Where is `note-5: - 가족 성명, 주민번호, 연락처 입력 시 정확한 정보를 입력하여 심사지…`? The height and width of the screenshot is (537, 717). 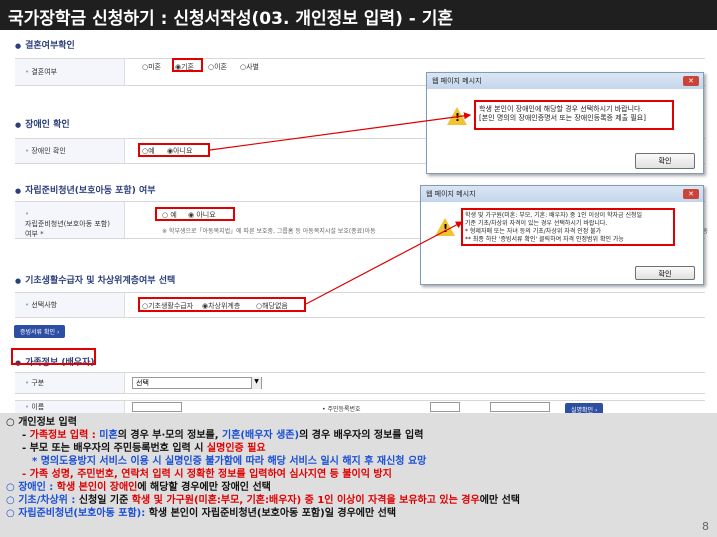 note-5: - 가족 성명, 주민번호, 연락처 입력 시 정확한 정보를 입력하여 심사지… is located at coordinates (207, 474).